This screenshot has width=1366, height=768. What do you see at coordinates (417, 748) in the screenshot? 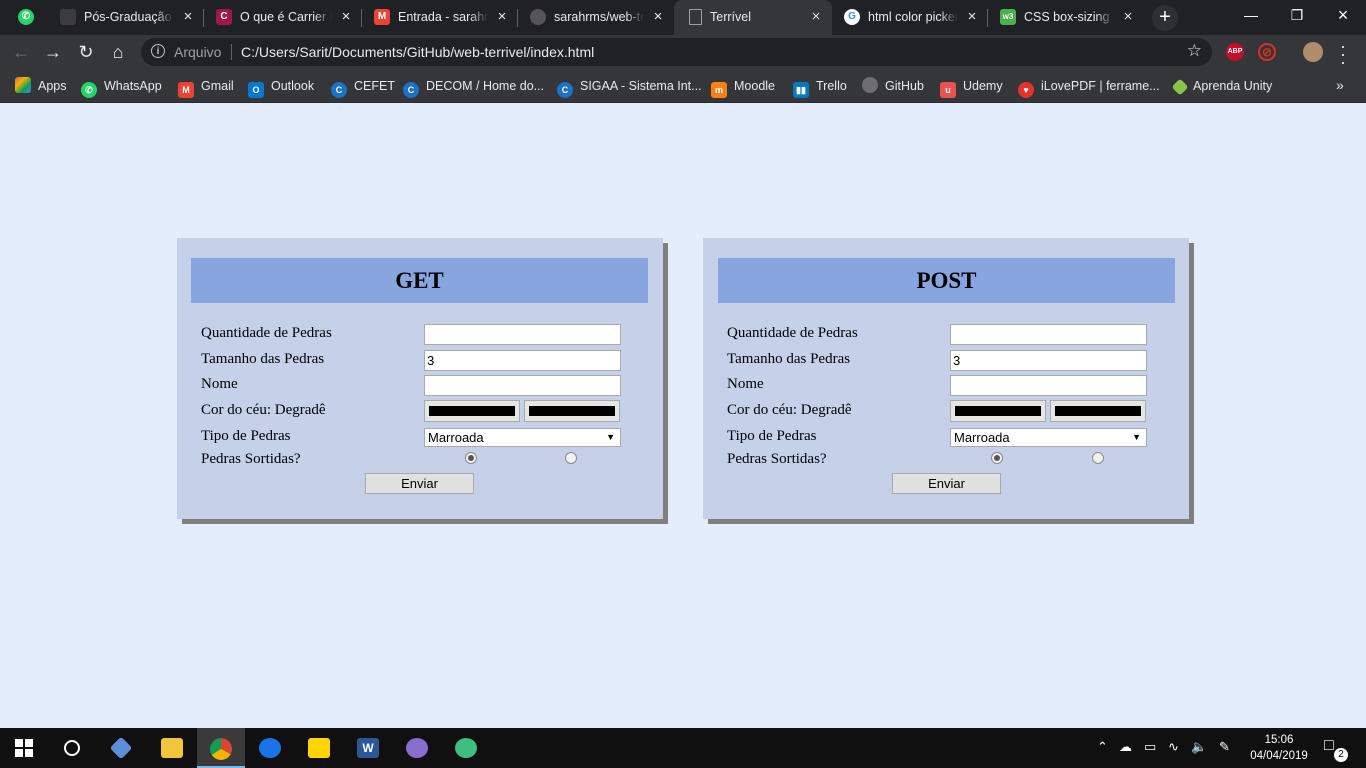
I see `github-desktop-icon` at bounding box center [417, 748].